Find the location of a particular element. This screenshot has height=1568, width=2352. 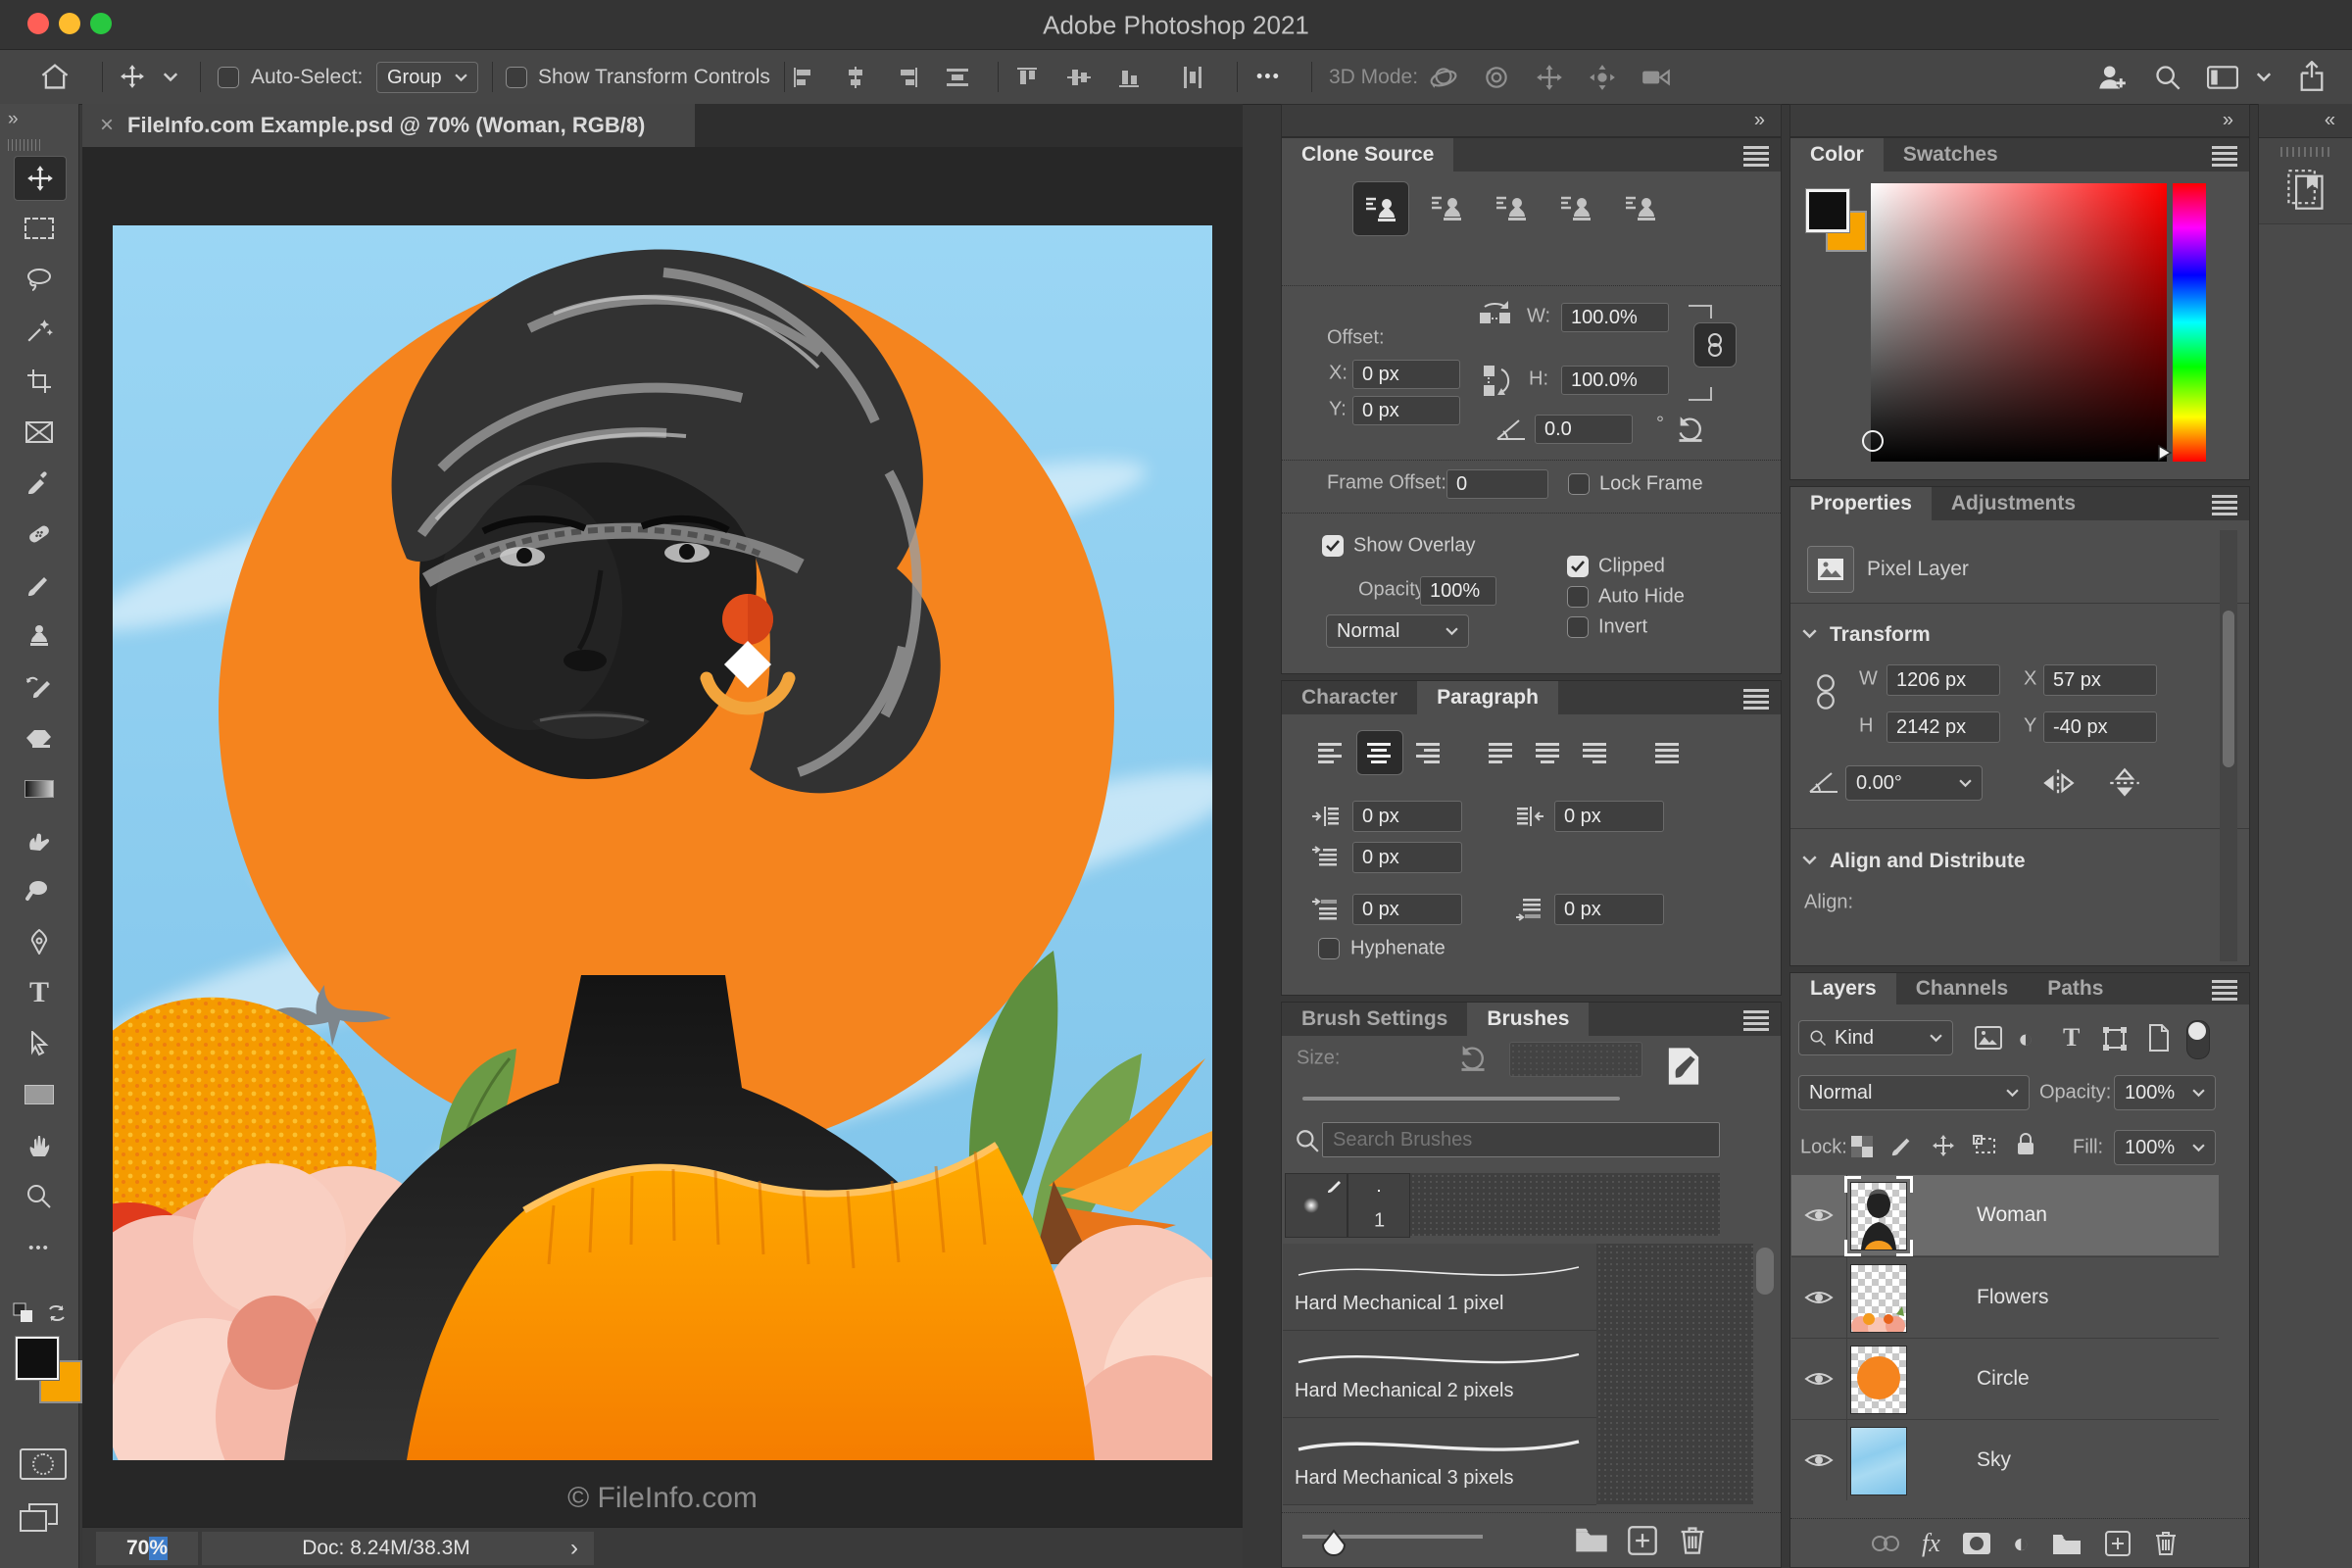

align-bottom-edges-icon is located at coordinates (1130, 77).